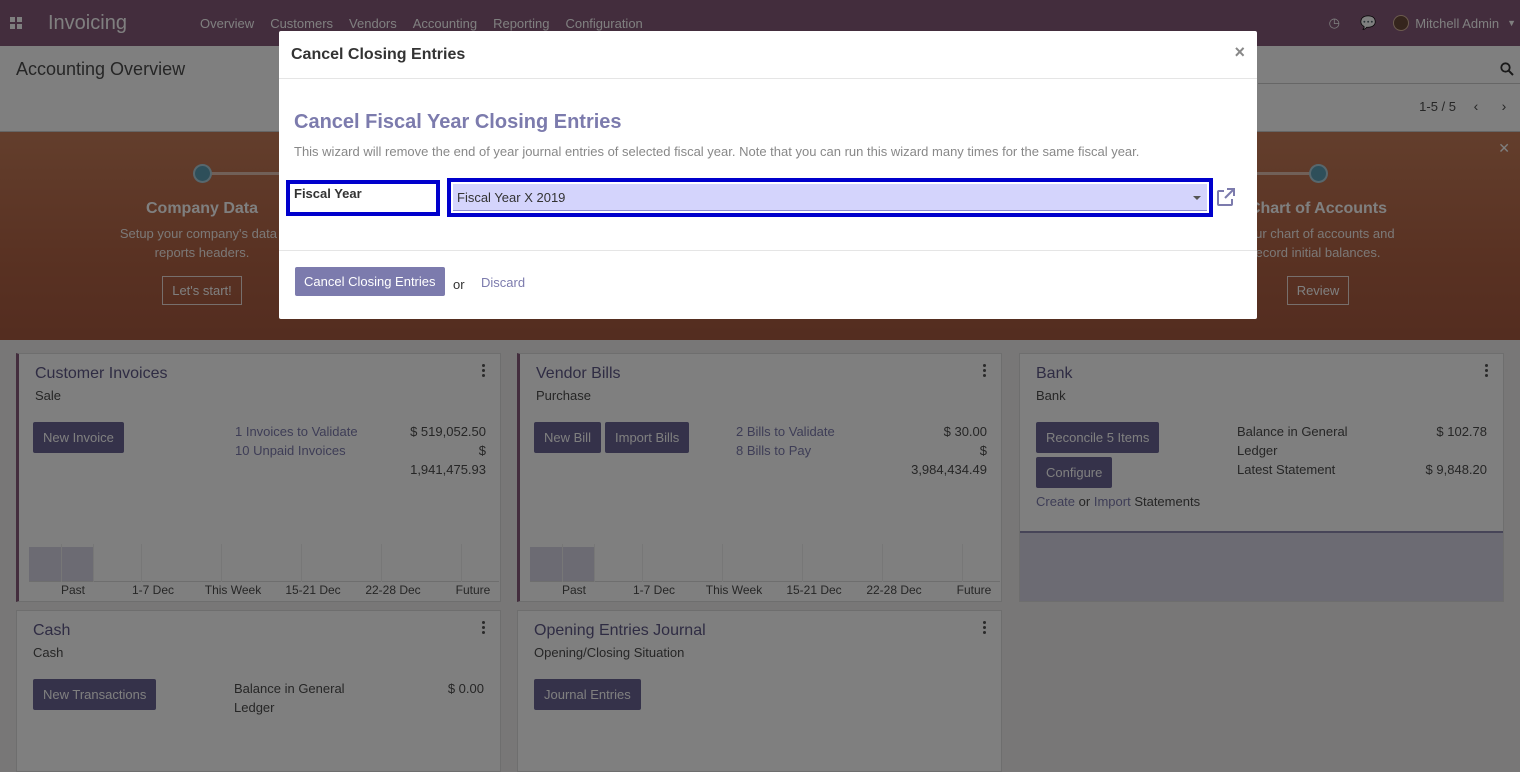 The image size is (1520, 772). Describe the element at coordinates (458, 122) in the screenshot. I see `wizard-heading: Cancel Fiscal Year Closing Entries` at that location.